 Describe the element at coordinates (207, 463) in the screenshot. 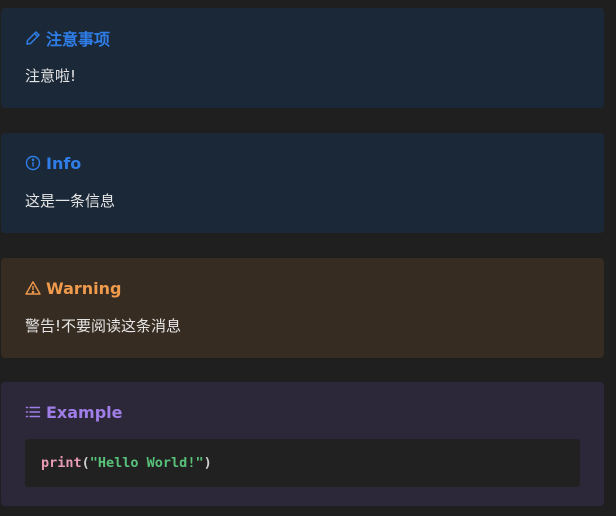

I see `code-close-paren: )` at that location.